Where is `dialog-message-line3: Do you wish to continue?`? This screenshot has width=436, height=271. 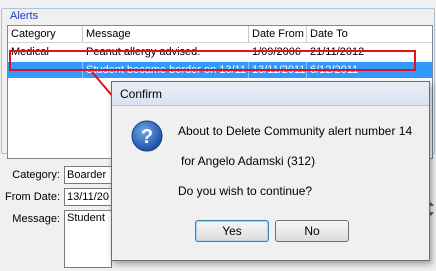
dialog-message-line3: Do you wish to continue? is located at coordinates (245, 191).